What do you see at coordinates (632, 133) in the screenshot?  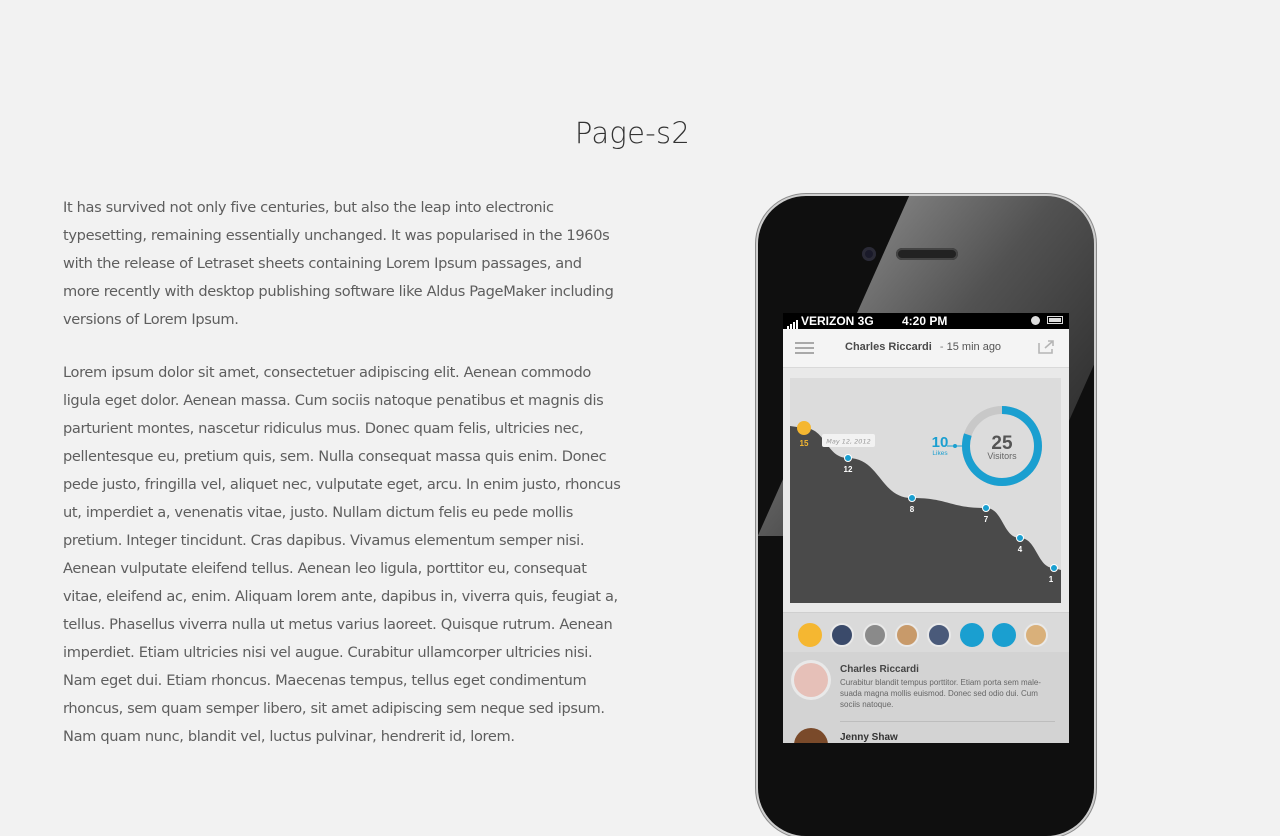 I see `page-title: Page-s2` at bounding box center [632, 133].